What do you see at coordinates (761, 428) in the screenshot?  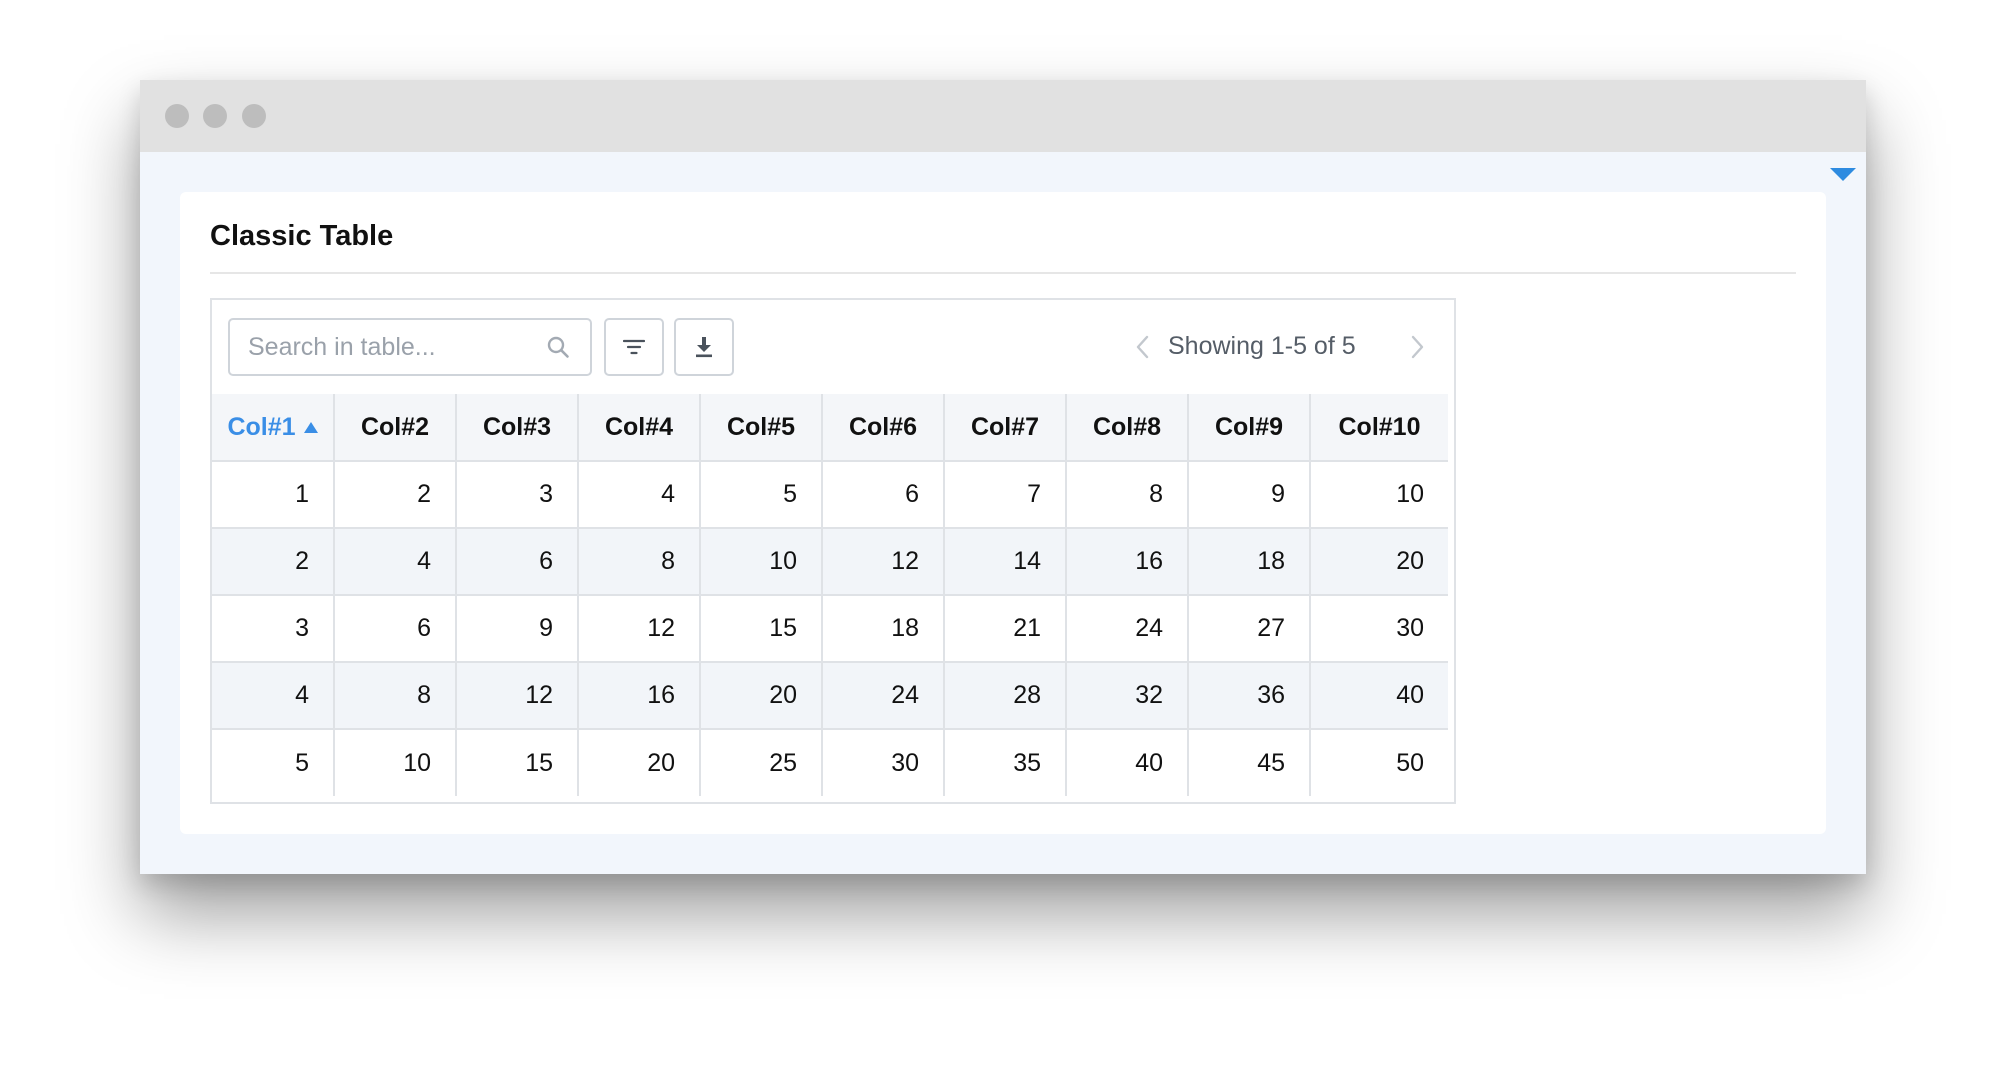 I see `column-header-col5: Col#5` at bounding box center [761, 428].